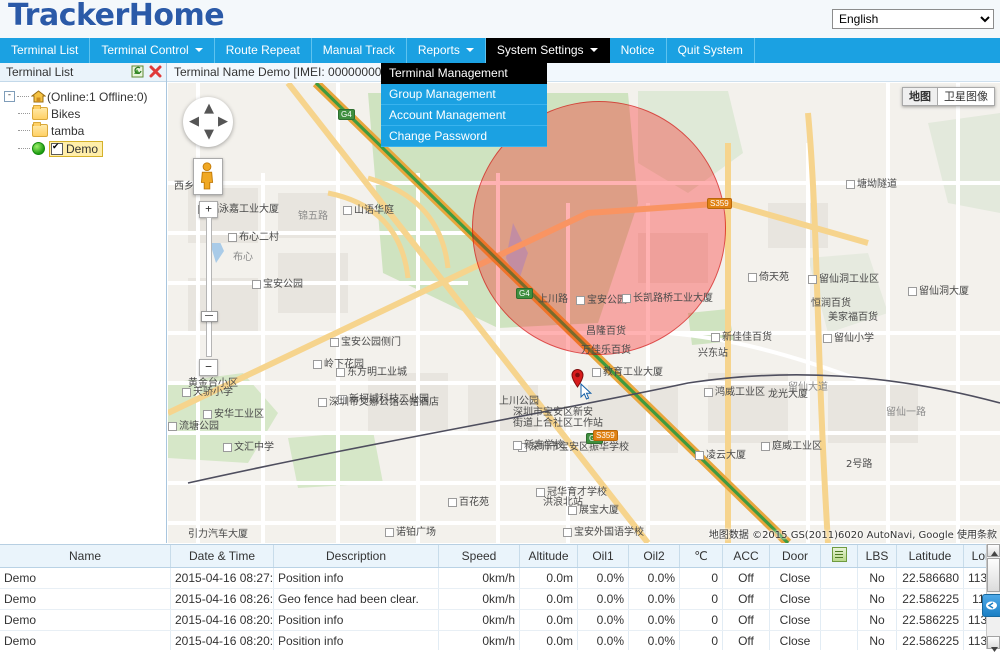 The image size is (1000, 655). What do you see at coordinates (464, 73) in the screenshot?
I see `dropdown-item-terminal-management: Terminal Management` at bounding box center [464, 73].